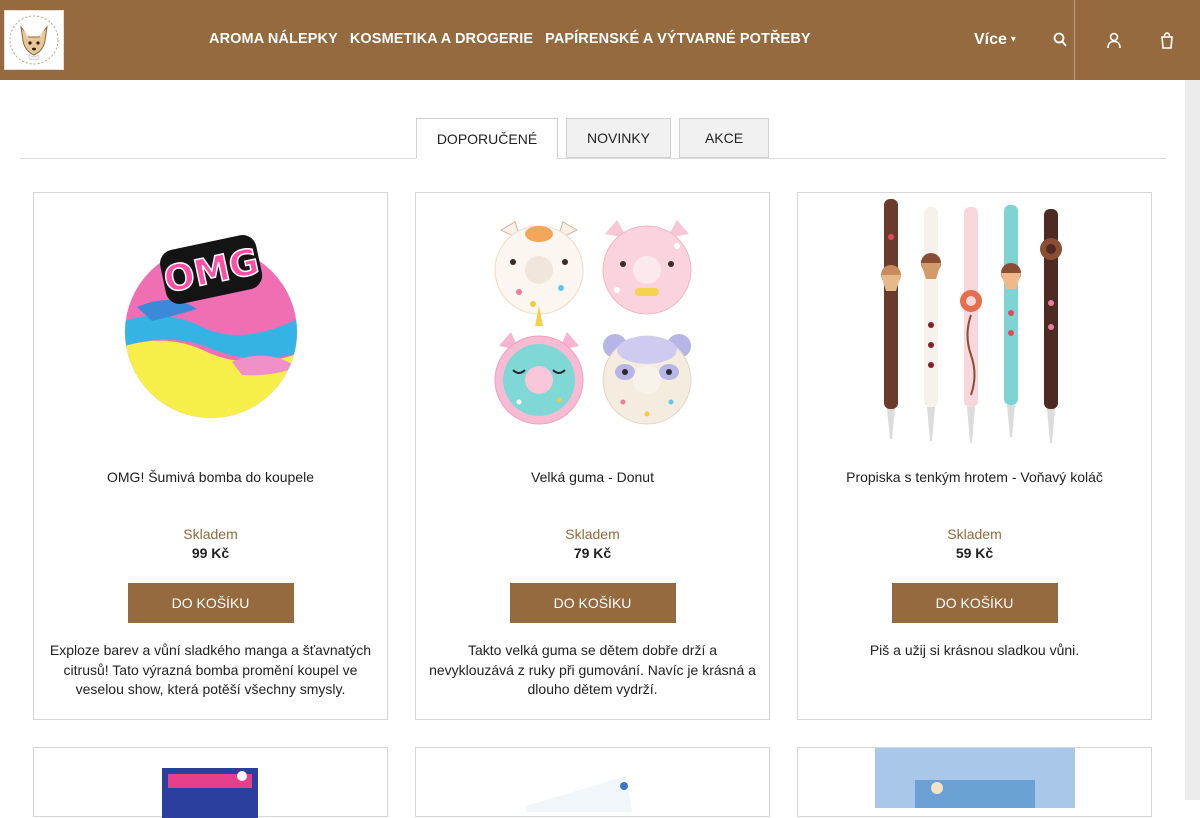  I want to click on tab-akce: AKCE, so click(724, 138).